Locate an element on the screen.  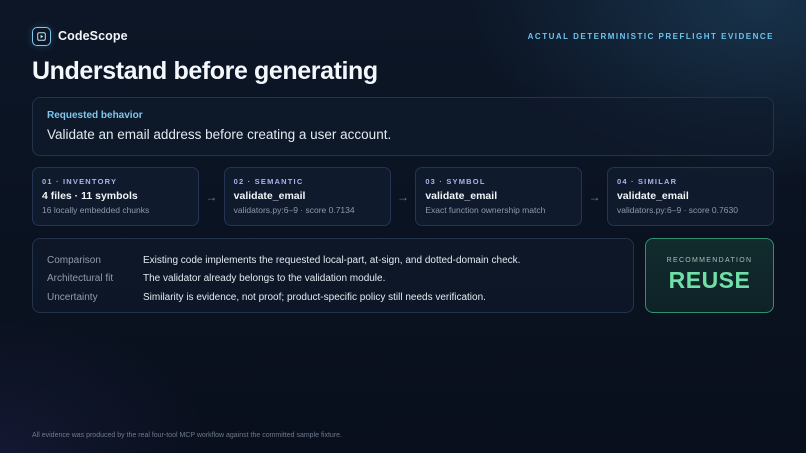
tagline: ACTUAL DETERMINISTIC PREFLIGHT EVIDENCE is located at coordinates (650, 36).